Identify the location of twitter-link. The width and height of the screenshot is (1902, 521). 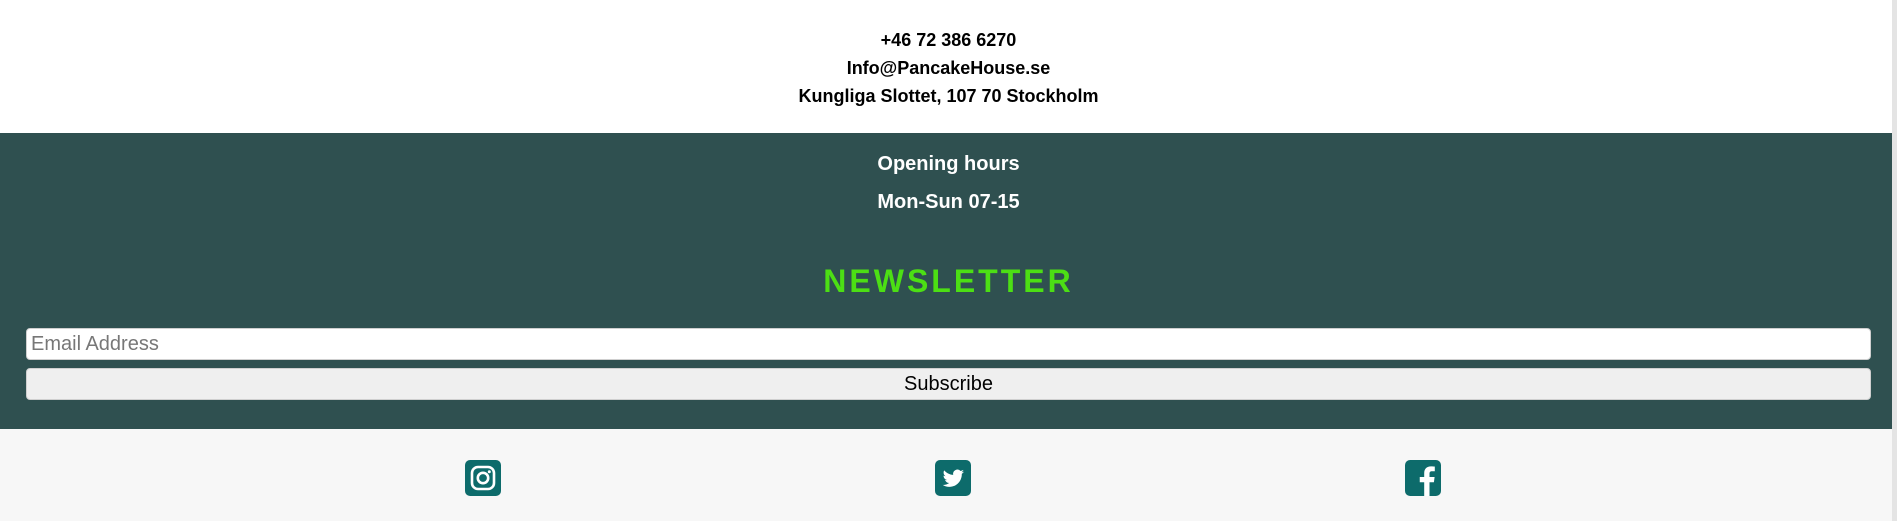
(953, 478).